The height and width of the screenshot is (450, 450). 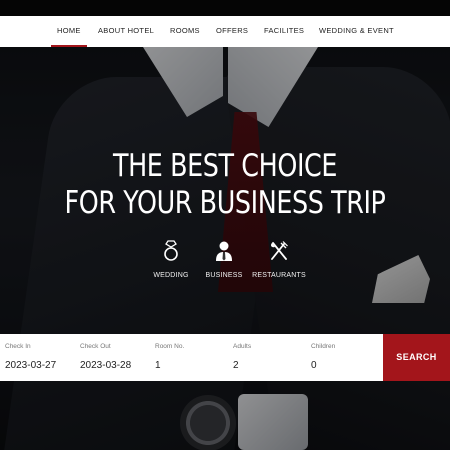 What do you see at coordinates (115, 357) in the screenshot?
I see `check-out-field: Check Out 2023-03-28` at bounding box center [115, 357].